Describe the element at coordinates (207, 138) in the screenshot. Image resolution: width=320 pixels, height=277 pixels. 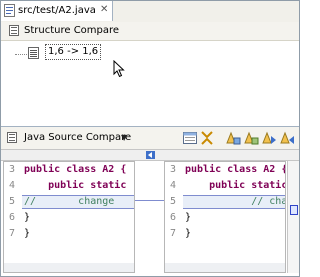
I see `show-ancestor-icon` at that location.